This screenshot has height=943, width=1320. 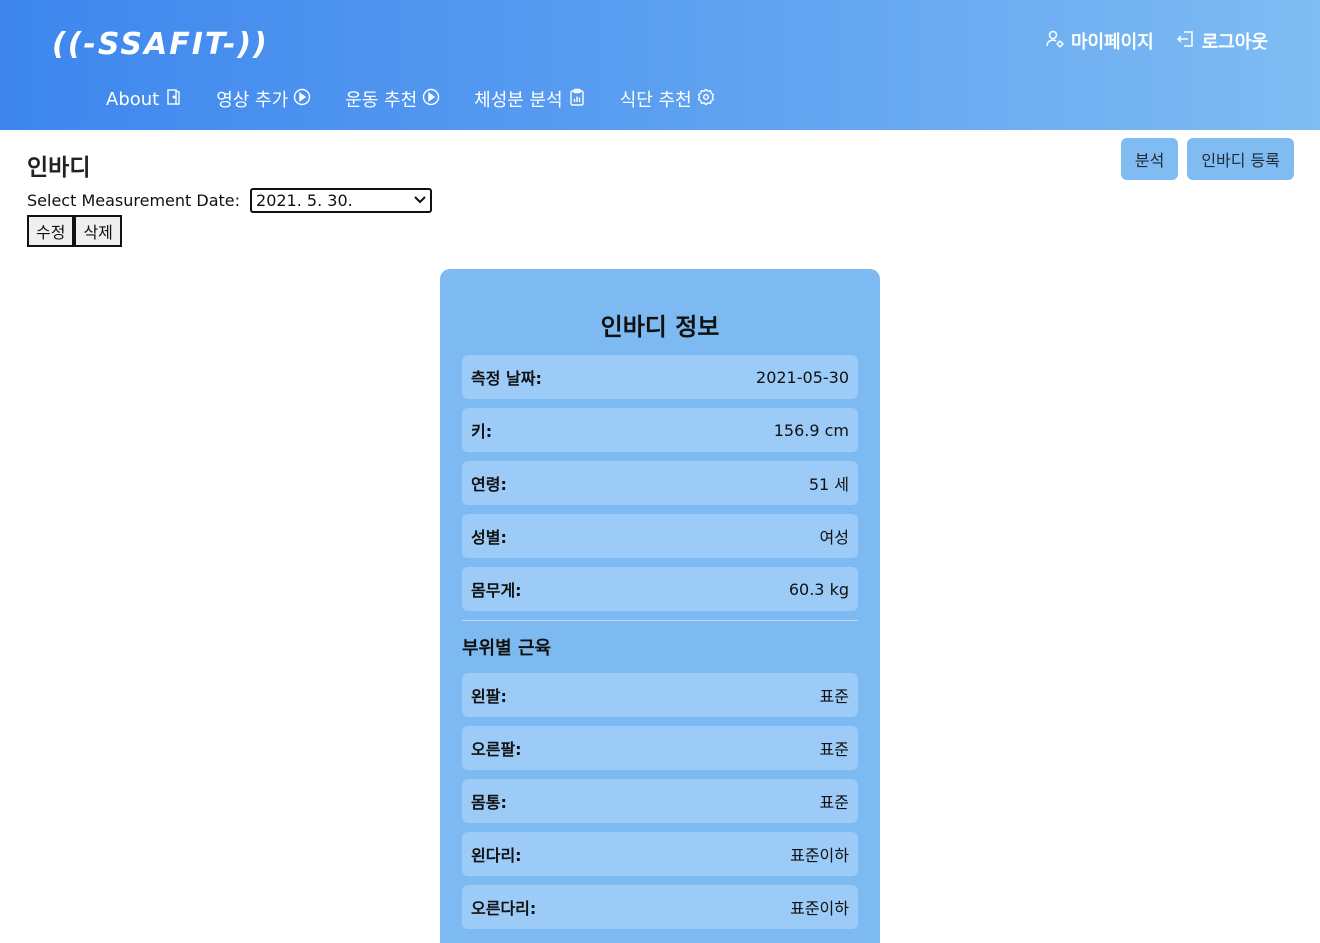 I want to click on measurement-date-select: 2021. 5. 30., so click(x=341, y=200).